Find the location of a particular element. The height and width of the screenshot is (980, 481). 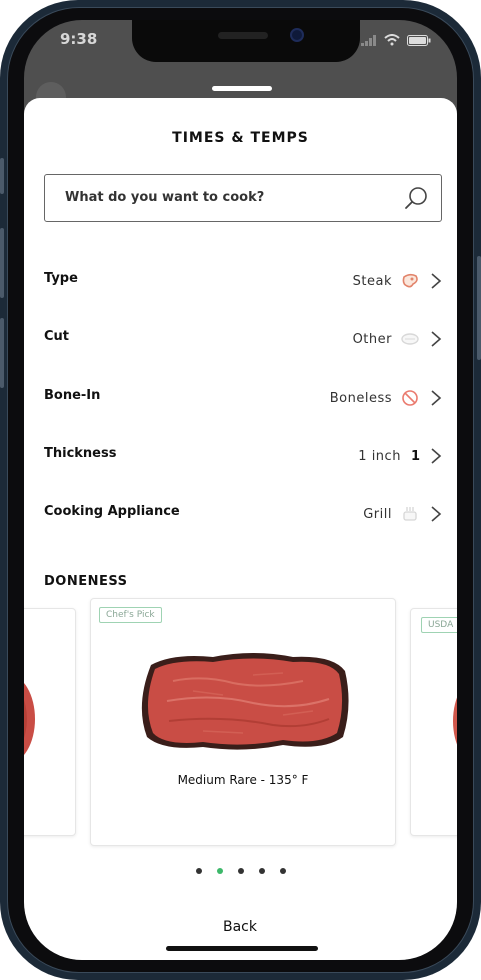

action-button is located at coordinates (2, 176).